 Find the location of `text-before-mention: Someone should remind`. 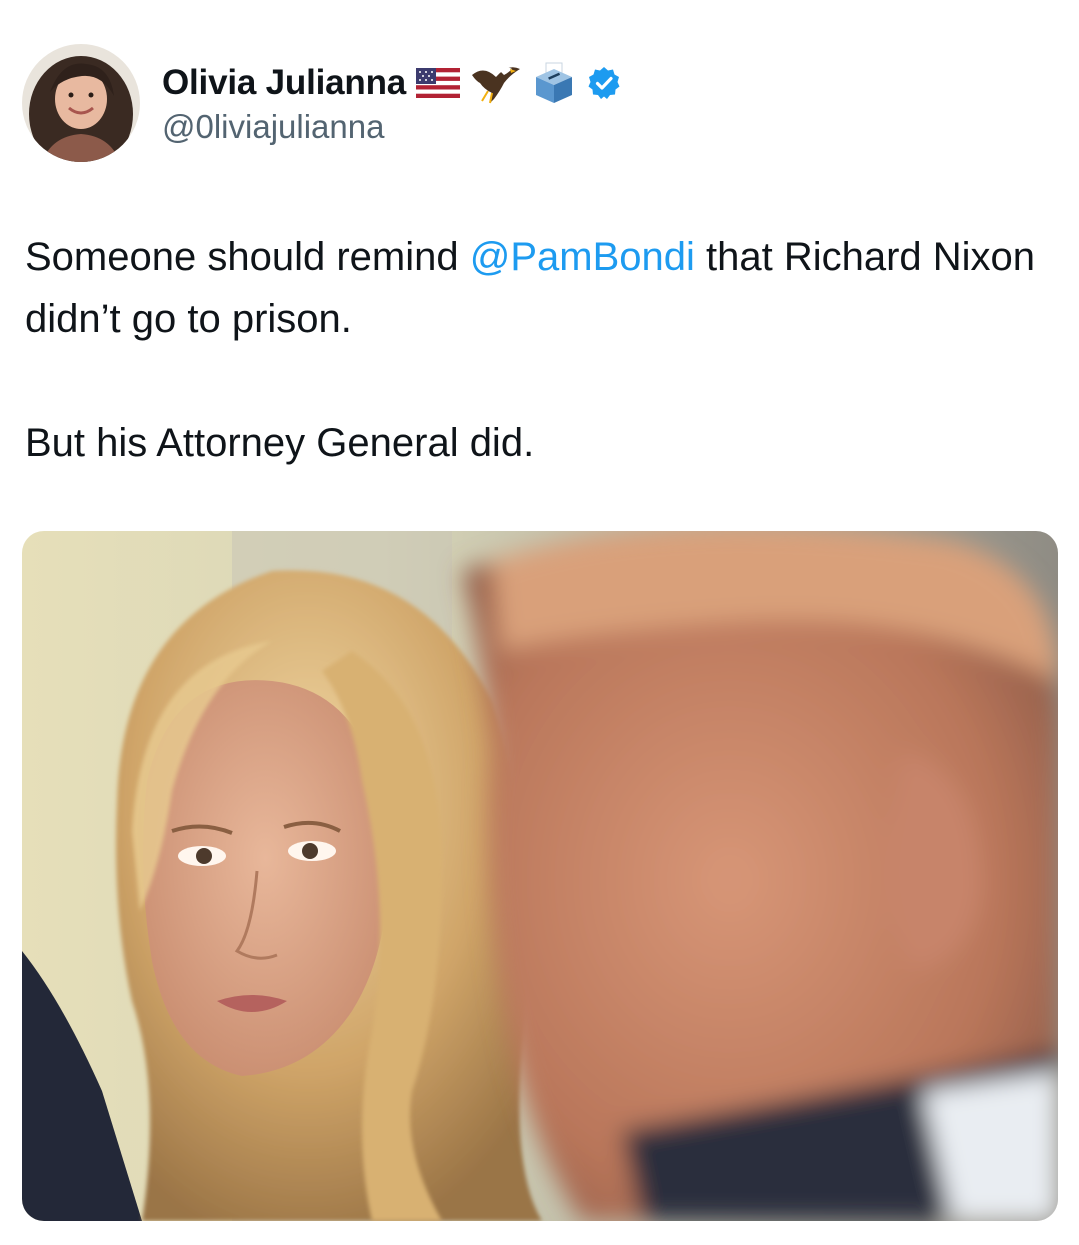

text-before-mention: Someone should remind is located at coordinates (247, 257).